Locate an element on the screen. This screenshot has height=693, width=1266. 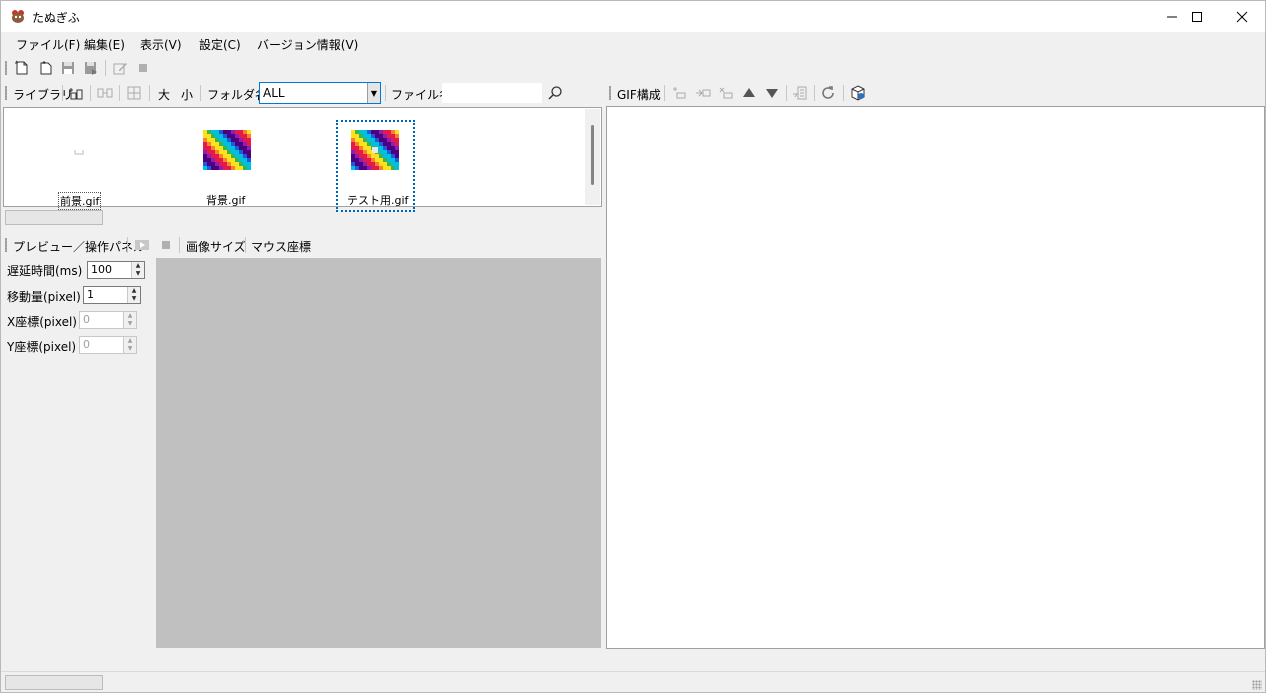
gif-label: GIF構成 is located at coordinates (639, 95).